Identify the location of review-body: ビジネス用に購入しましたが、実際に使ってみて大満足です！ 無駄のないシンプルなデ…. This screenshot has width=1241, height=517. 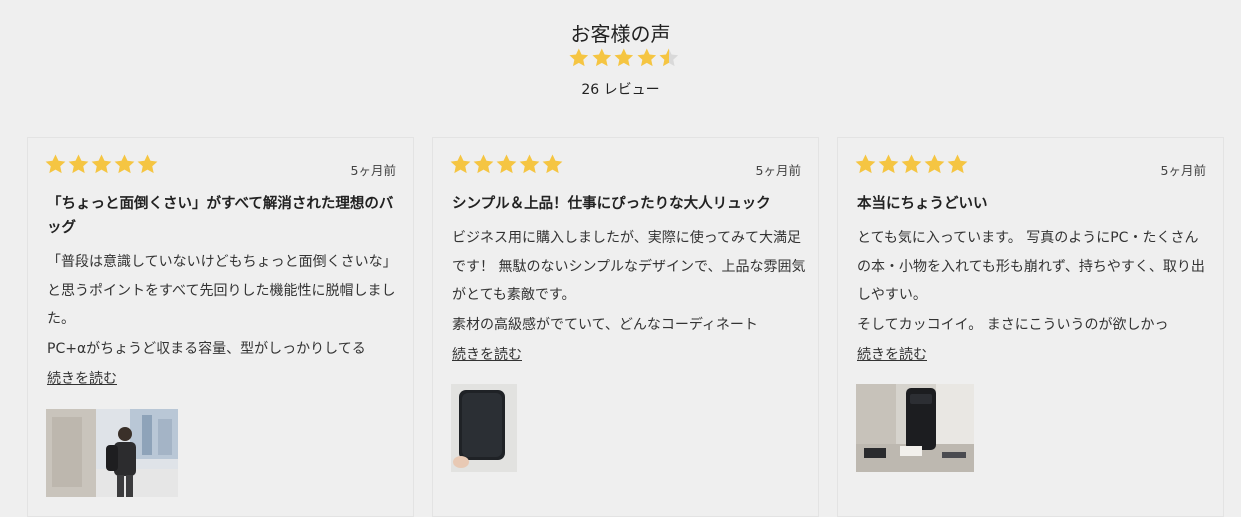
(629, 266).